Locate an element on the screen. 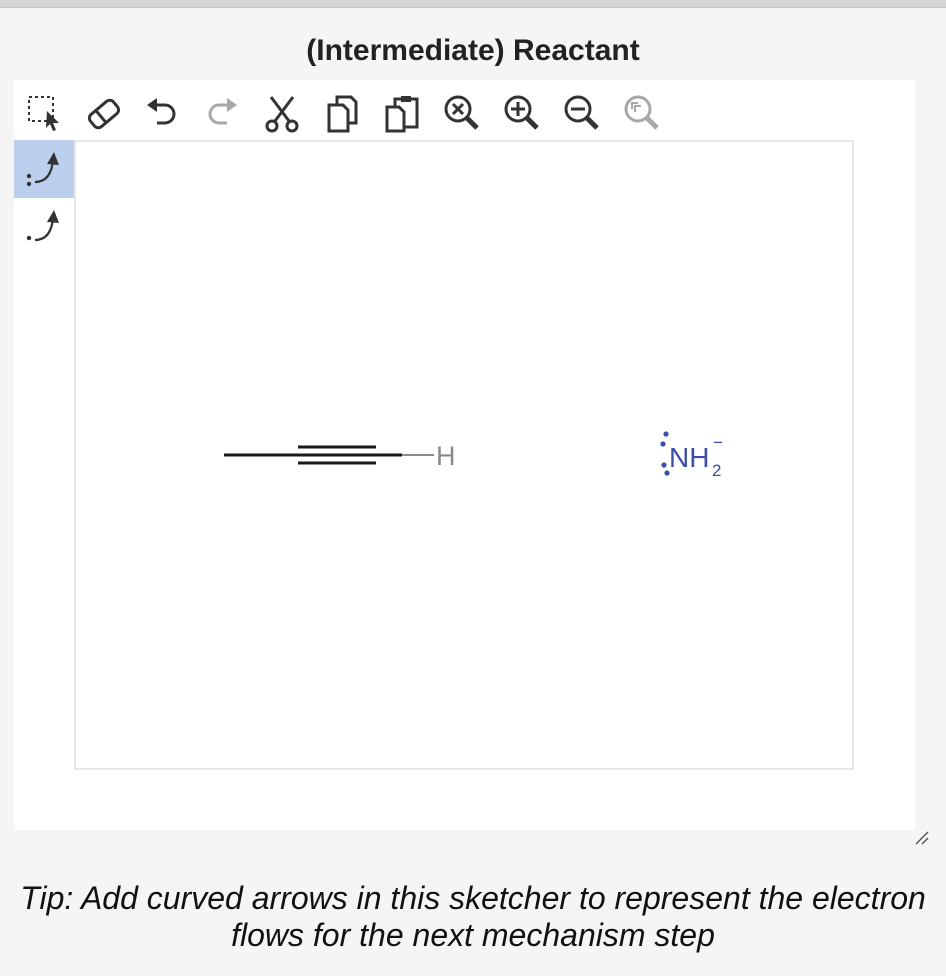 Image resolution: width=946 pixels, height=976 pixels. triple-bond is located at coordinates (337, 455).